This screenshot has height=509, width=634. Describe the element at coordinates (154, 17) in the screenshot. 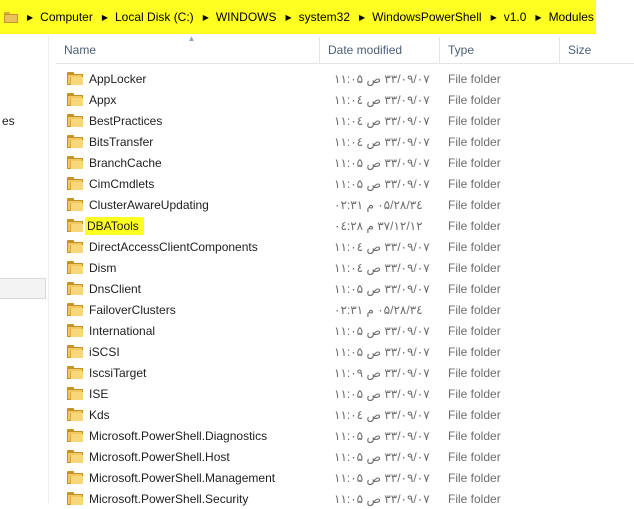

I see `breadcrumb-segment: Local Disk (C:)` at that location.